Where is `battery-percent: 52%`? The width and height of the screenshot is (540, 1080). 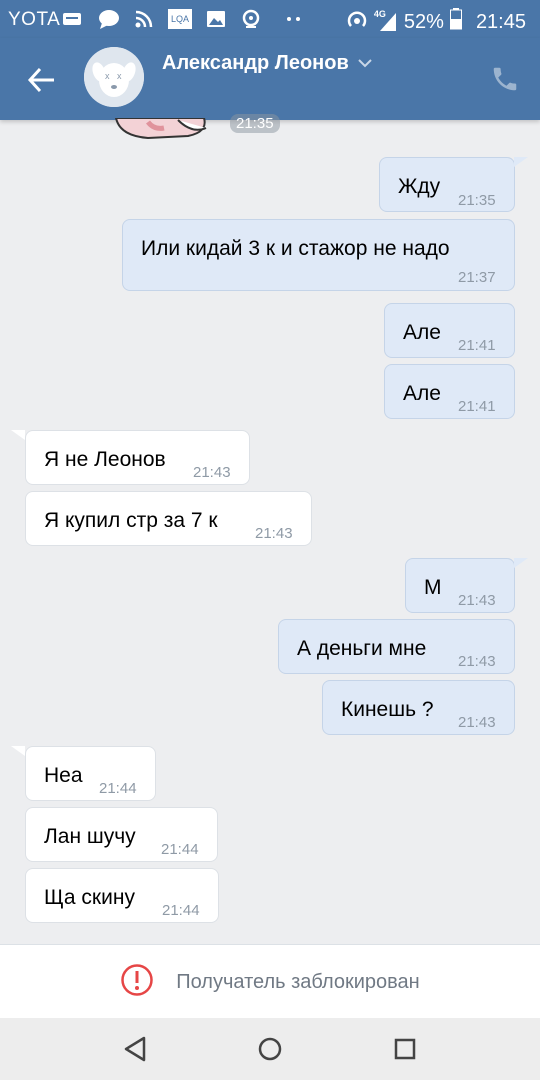
battery-percent: 52% is located at coordinates (423, 21).